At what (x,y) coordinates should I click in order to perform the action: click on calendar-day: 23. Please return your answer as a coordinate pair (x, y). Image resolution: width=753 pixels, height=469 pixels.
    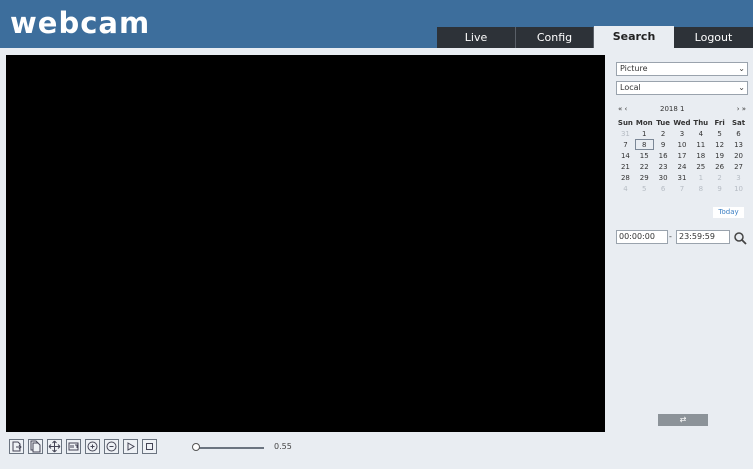
    Looking at the image, I should click on (663, 166).